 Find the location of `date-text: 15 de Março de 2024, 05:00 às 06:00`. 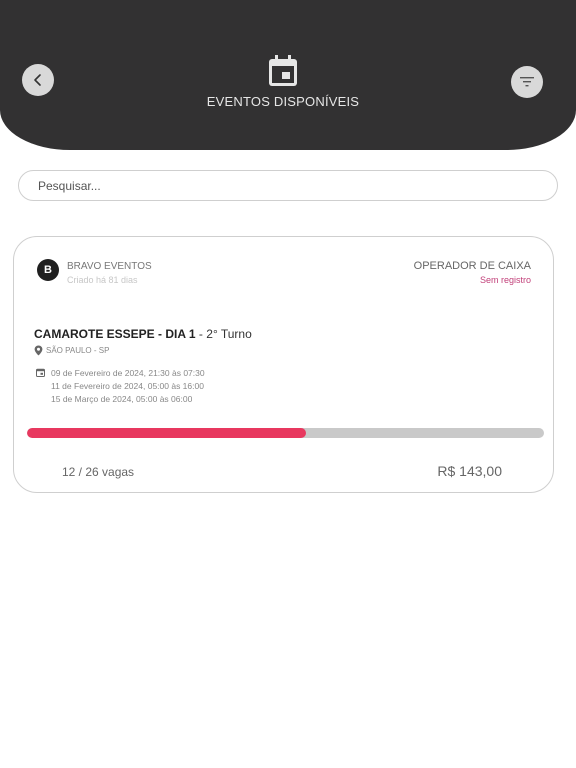

date-text: 15 de Março de 2024, 05:00 às 06:00 is located at coordinates (122, 398).